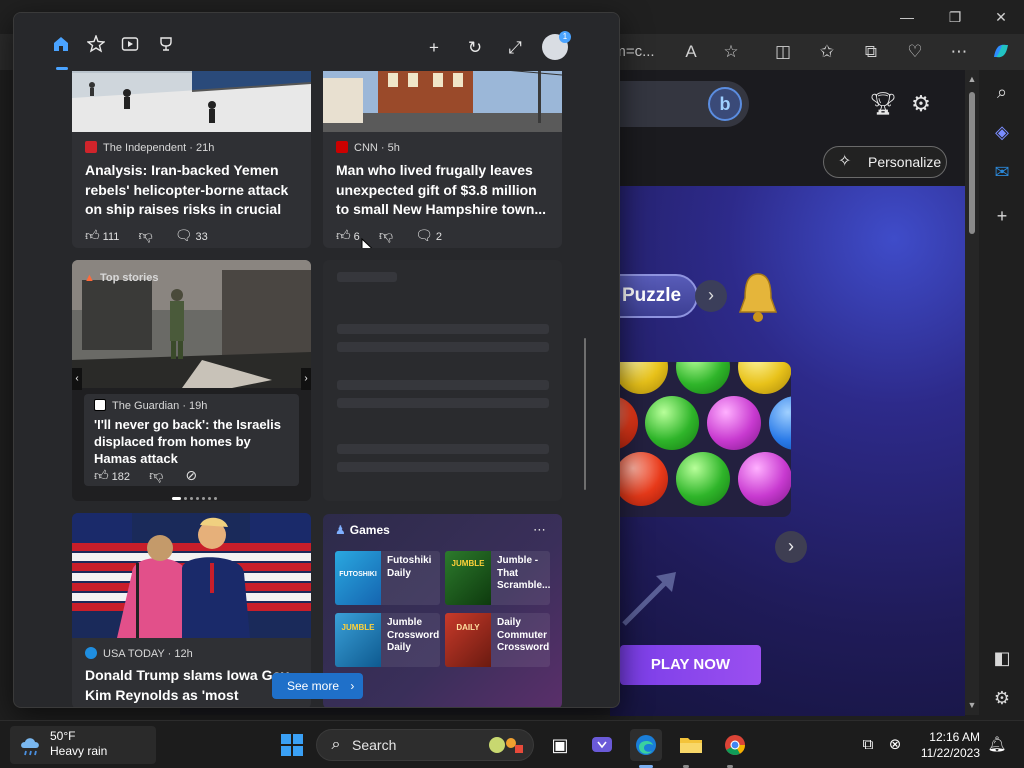  I want to click on taskbar-search-box: ⌕ Search, so click(425, 745).